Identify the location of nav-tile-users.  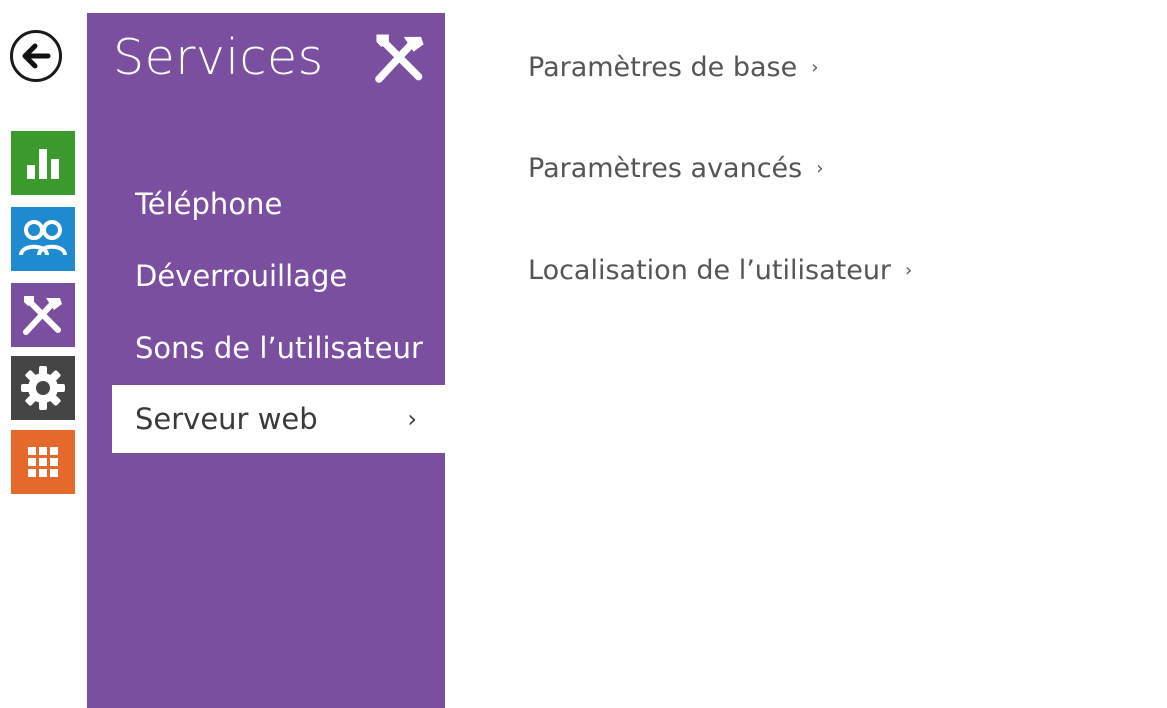
(43, 239).